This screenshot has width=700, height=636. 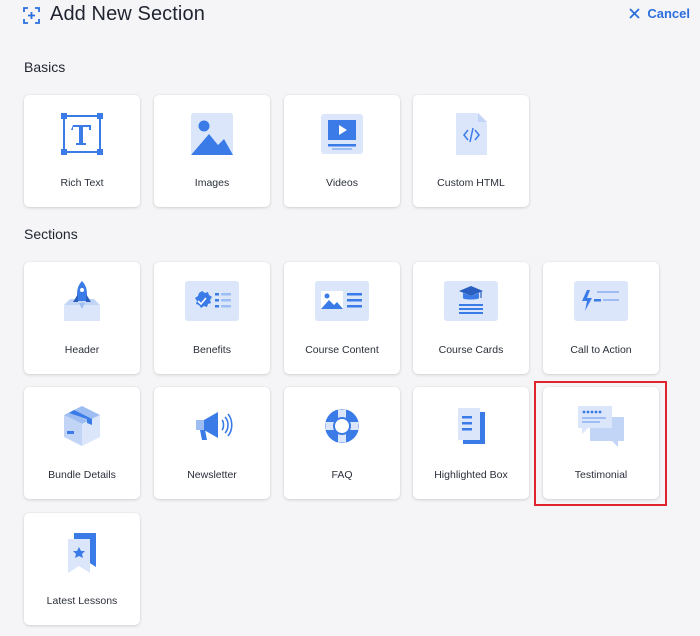 What do you see at coordinates (51, 234) in the screenshot?
I see `sections-heading: Sections` at bounding box center [51, 234].